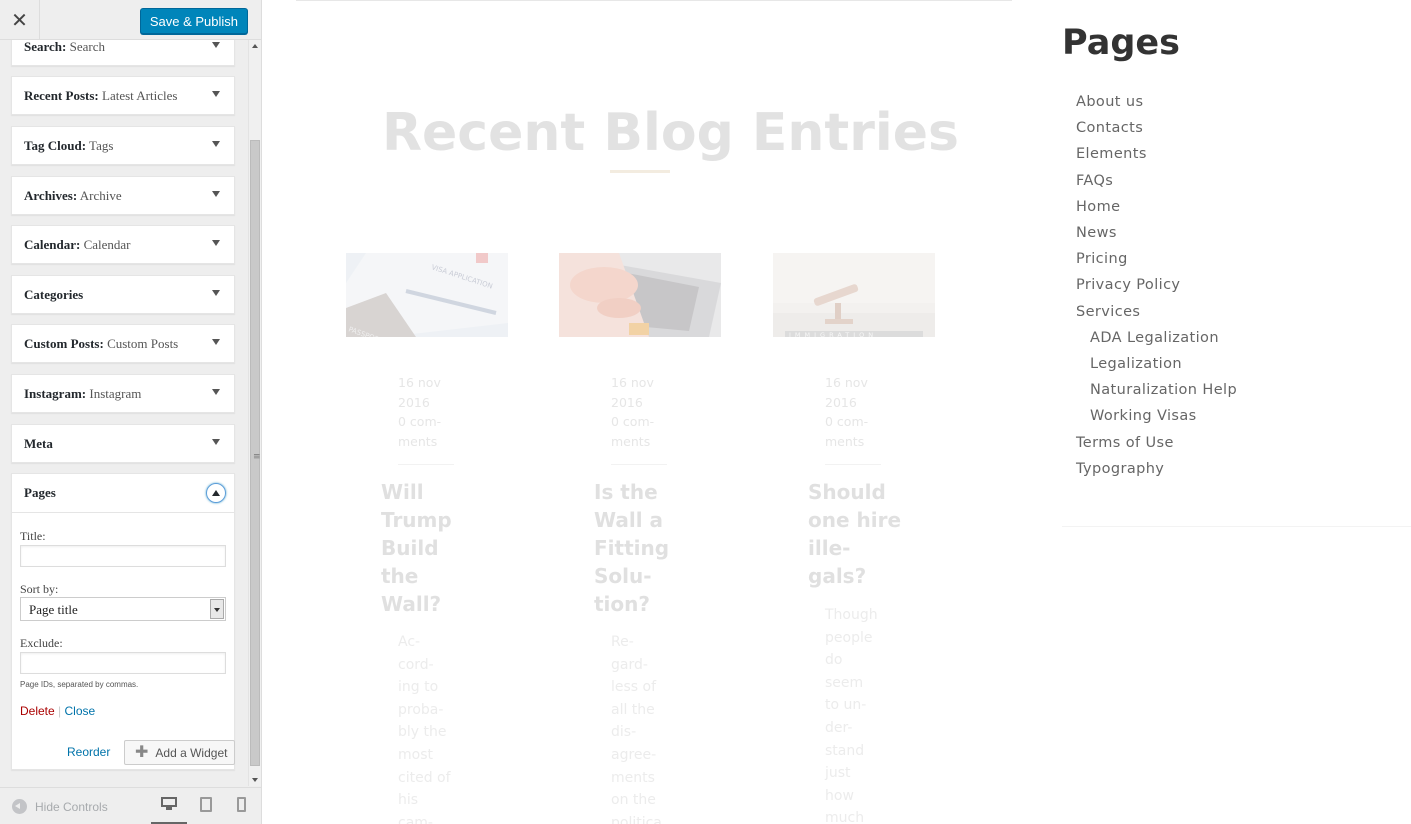 The image size is (1411, 824). Describe the element at coordinates (79, 711) in the screenshot. I see `close-link: Close` at that location.